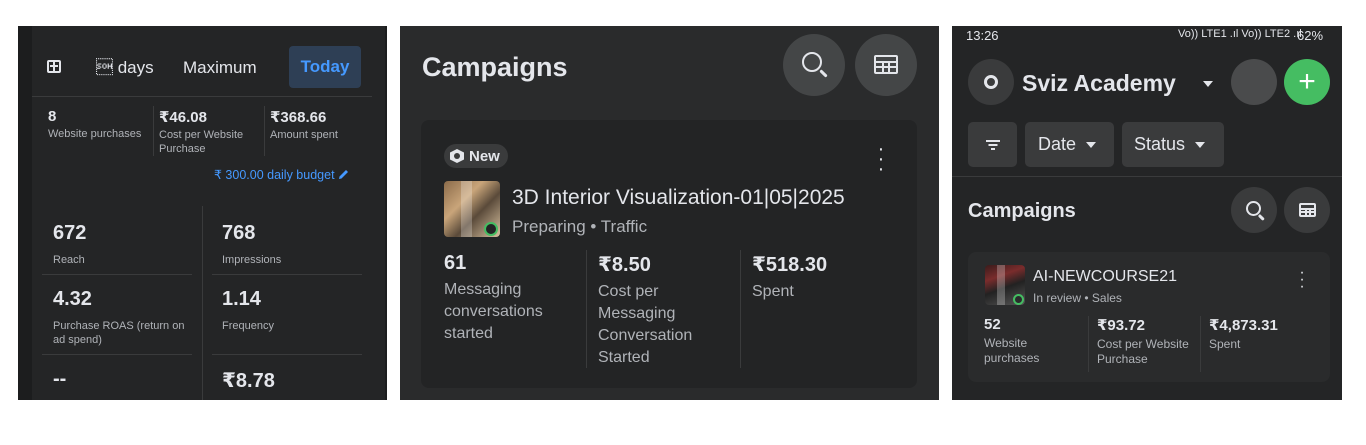 The height and width of the screenshot is (445, 1366). I want to click on battery-level: 62%, so click(1310, 35).